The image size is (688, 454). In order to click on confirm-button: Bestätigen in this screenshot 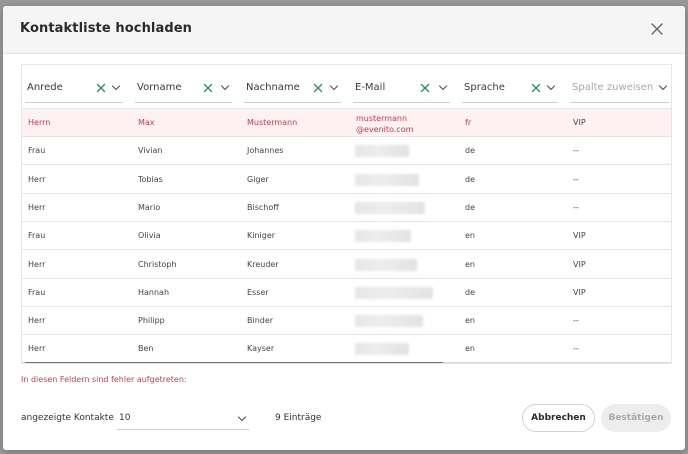, I will do `click(636, 418)`.